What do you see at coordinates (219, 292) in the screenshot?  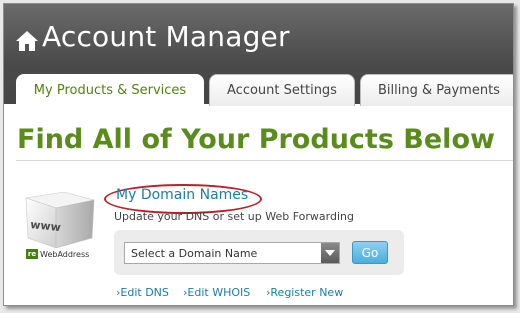 I see `link-label: Edit WHOIS` at bounding box center [219, 292].